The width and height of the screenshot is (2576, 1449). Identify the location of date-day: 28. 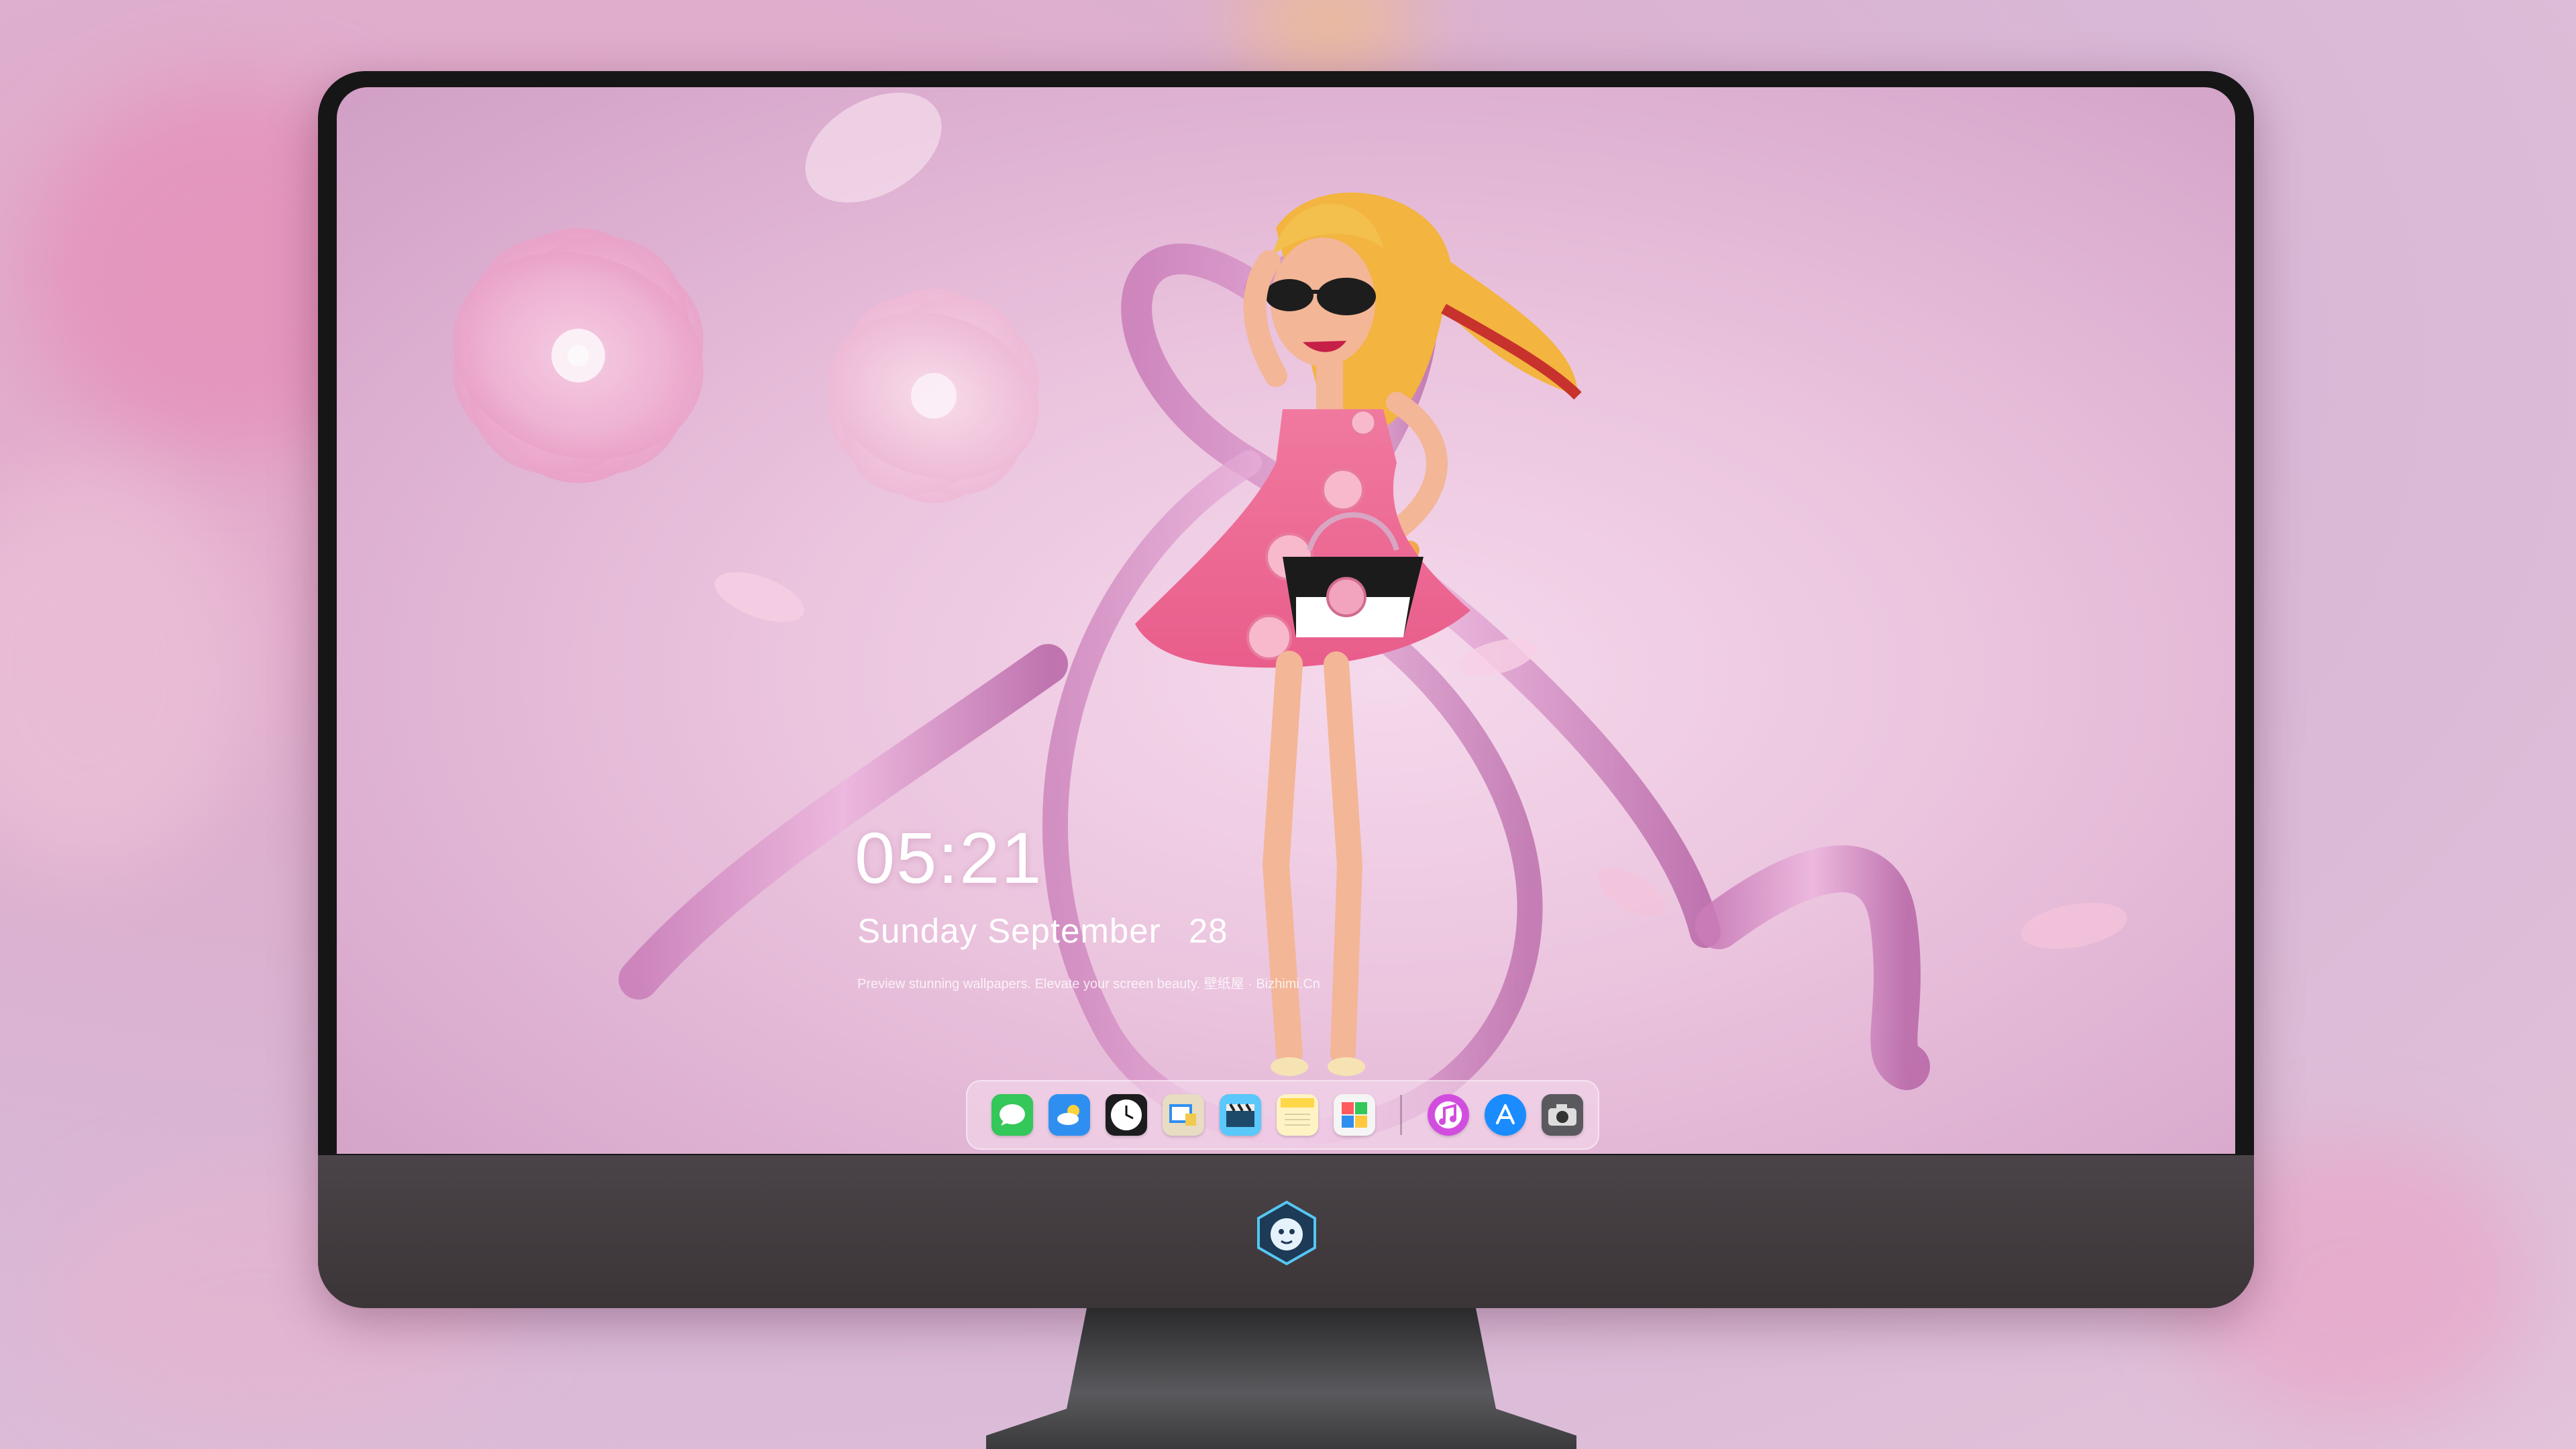
(1208, 931).